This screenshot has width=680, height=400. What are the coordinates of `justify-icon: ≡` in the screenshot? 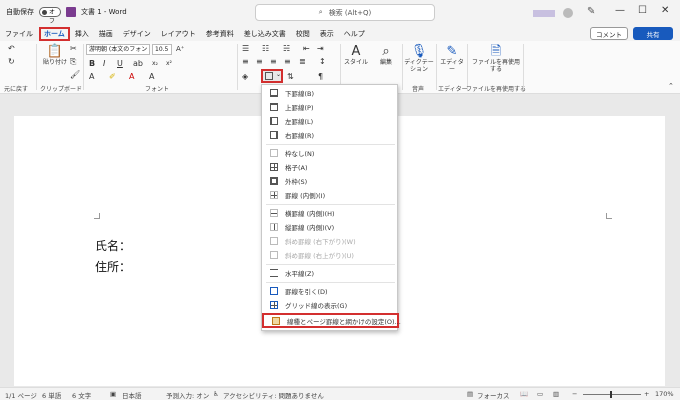 It's located at (287, 62).